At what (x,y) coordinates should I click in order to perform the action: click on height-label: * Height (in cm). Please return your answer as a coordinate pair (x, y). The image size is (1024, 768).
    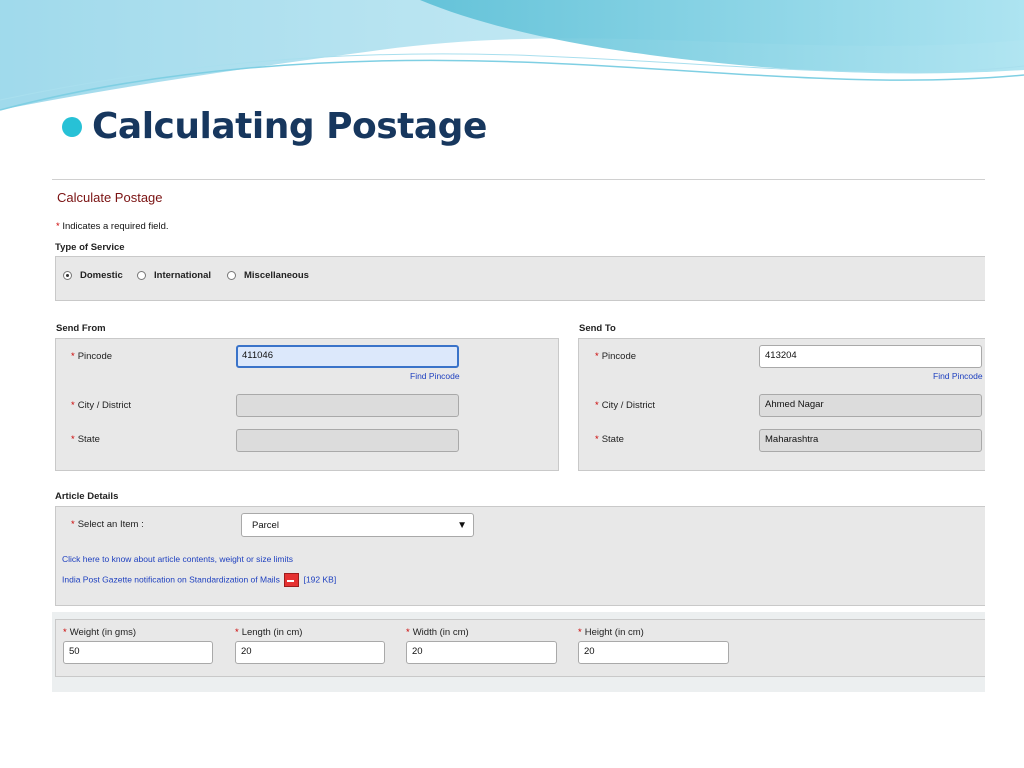
    Looking at the image, I should click on (611, 632).